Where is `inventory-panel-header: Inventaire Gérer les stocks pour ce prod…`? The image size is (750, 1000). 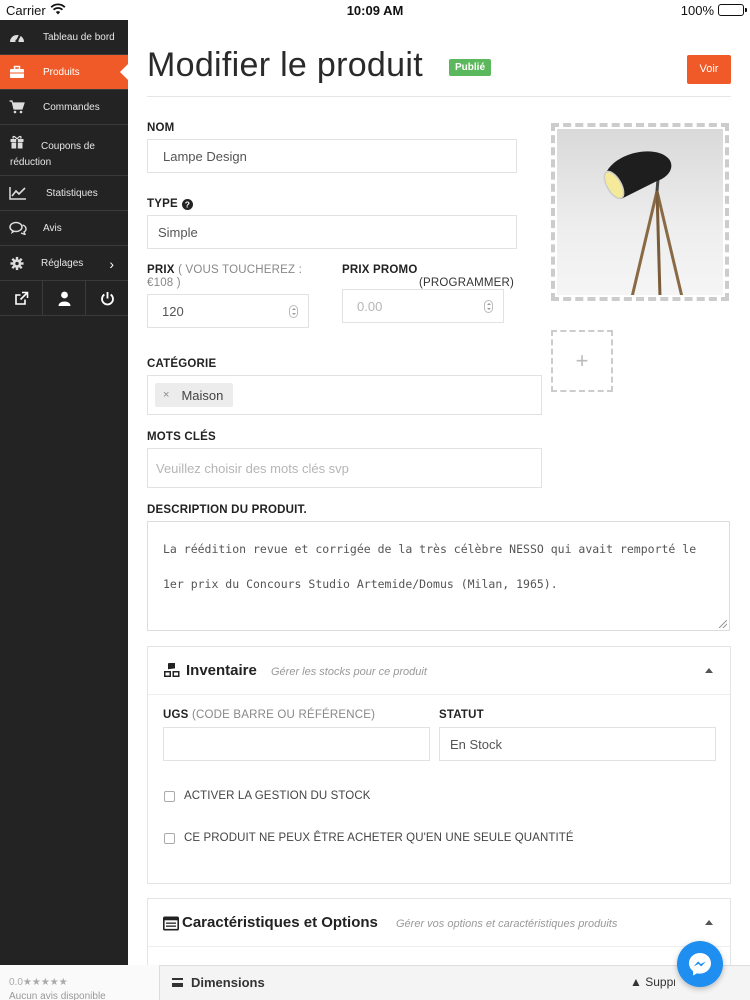 inventory-panel-header: Inventaire Gérer les stocks pour ce prod… is located at coordinates (439, 671).